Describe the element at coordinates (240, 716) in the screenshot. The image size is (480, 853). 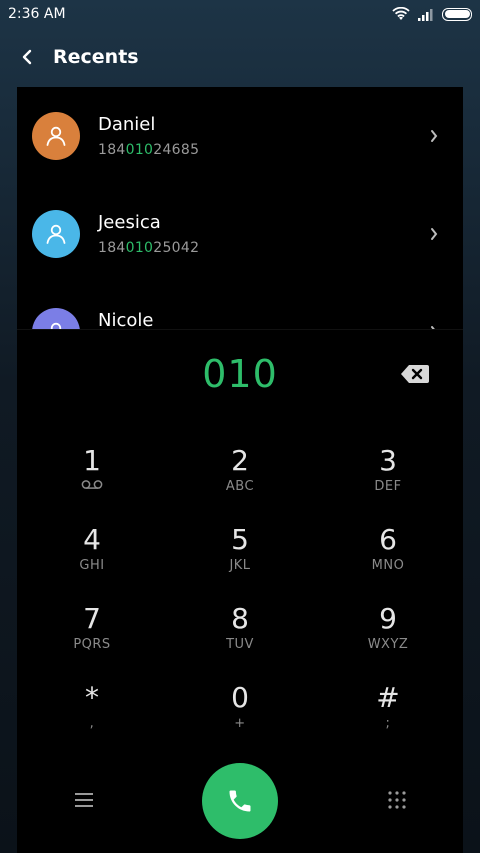
I see `key-0: 0 +` at that location.